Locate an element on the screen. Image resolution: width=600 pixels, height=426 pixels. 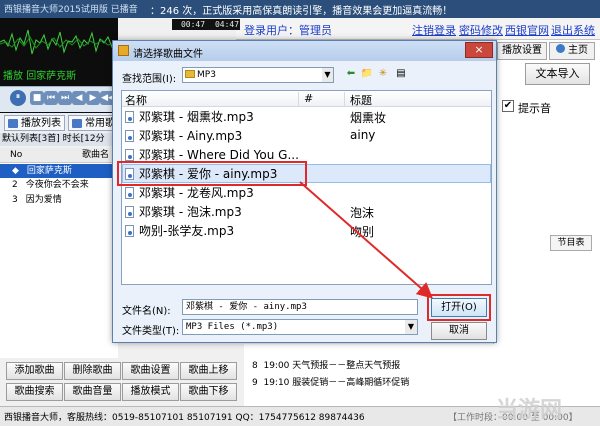
move-down-button: 歌曲下移 is located at coordinates (208, 392).